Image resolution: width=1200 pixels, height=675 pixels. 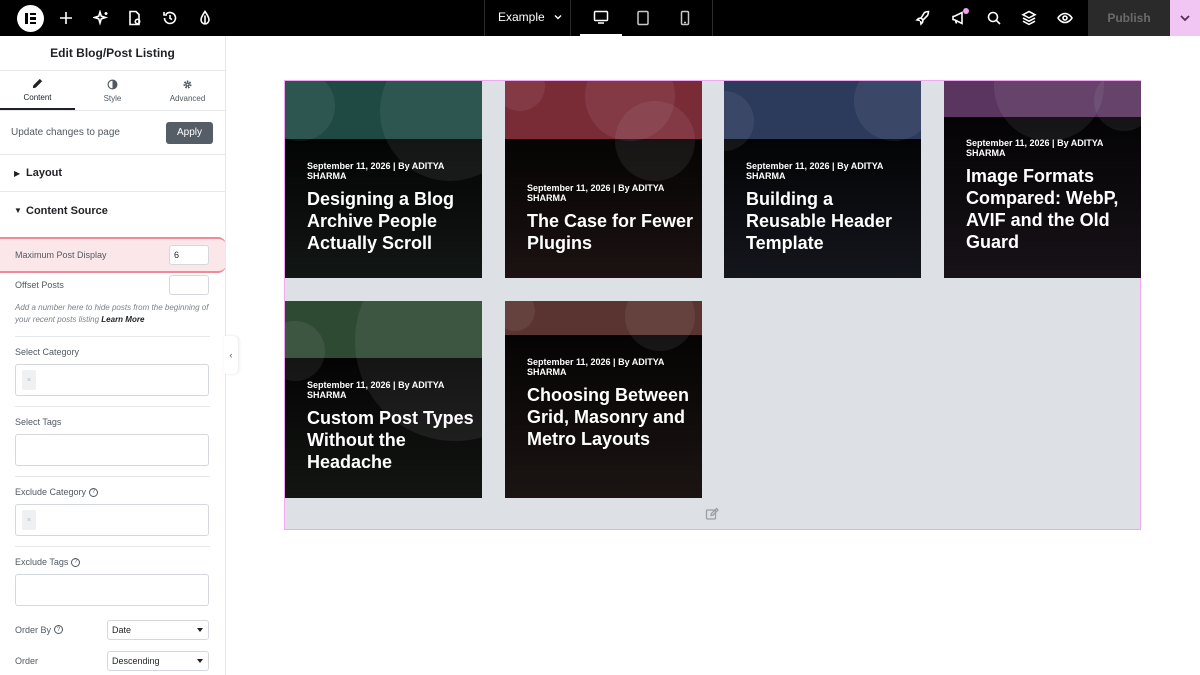 I want to click on search-icon, so click(x=994, y=18).